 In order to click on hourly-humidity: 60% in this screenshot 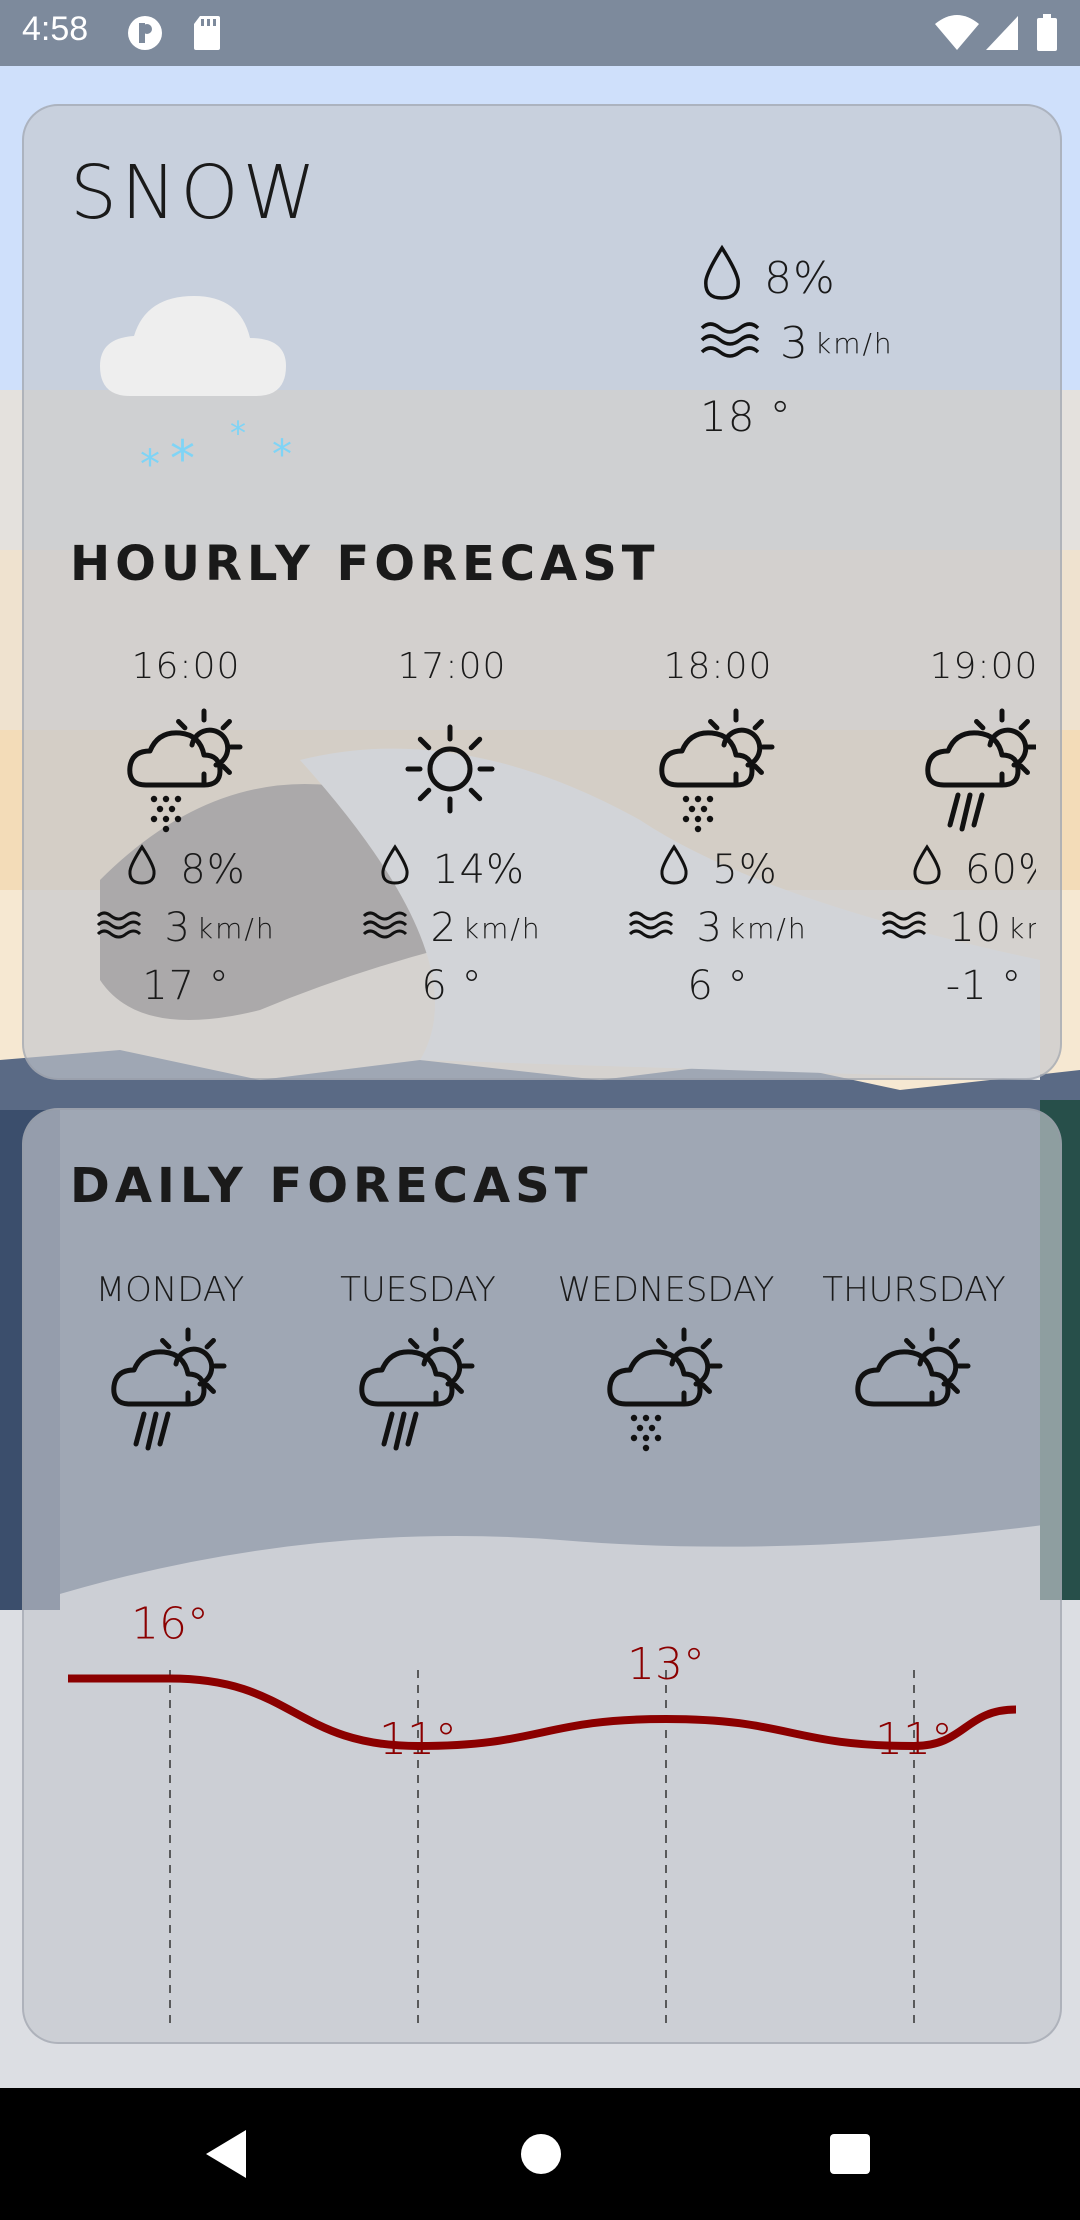, I will do `click(945, 870)`.